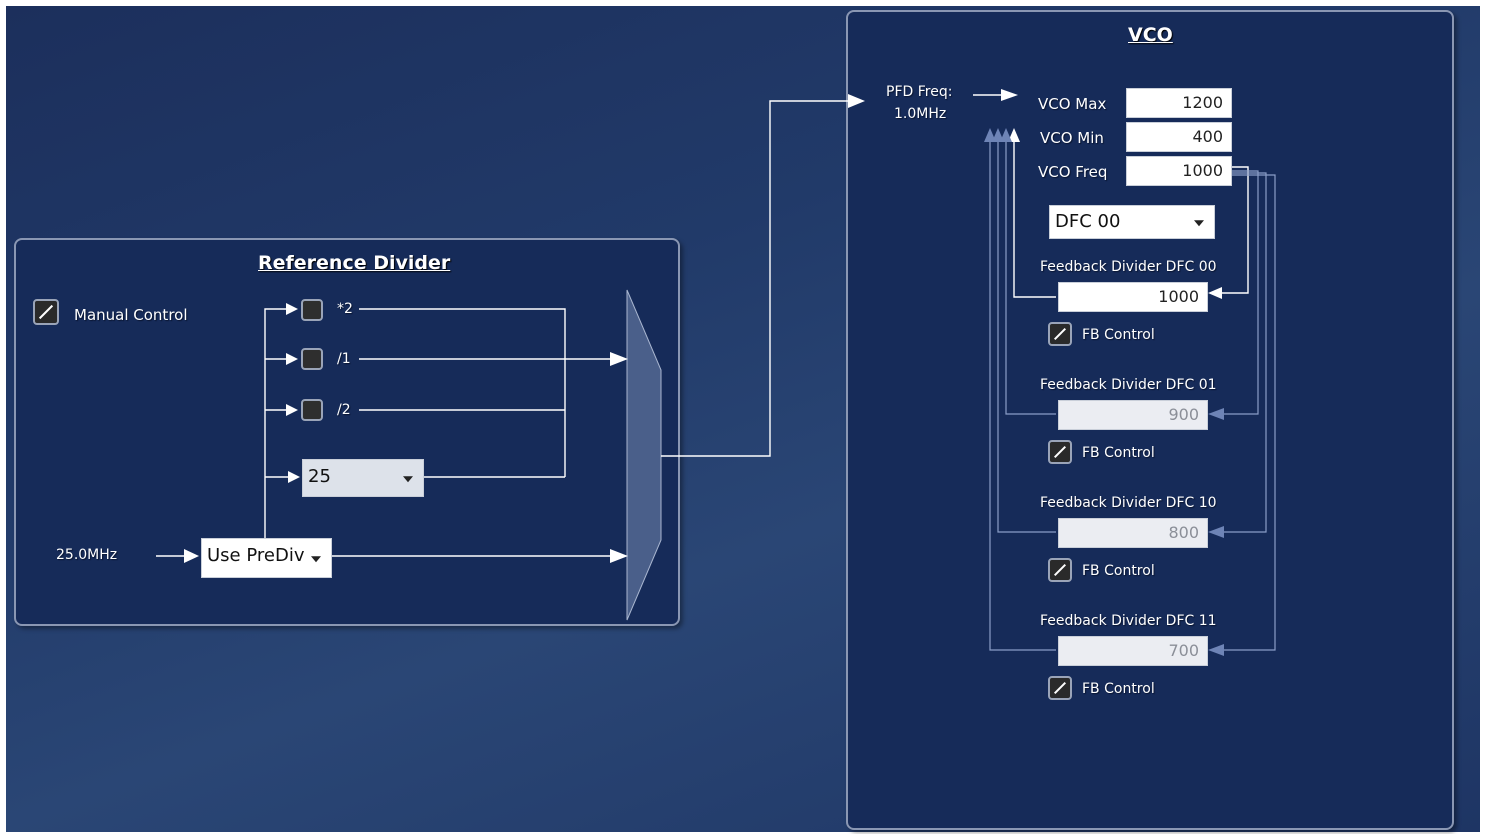  Describe the element at coordinates (1179, 103) in the screenshot. I see `vco-max-field: 1200` at that location.